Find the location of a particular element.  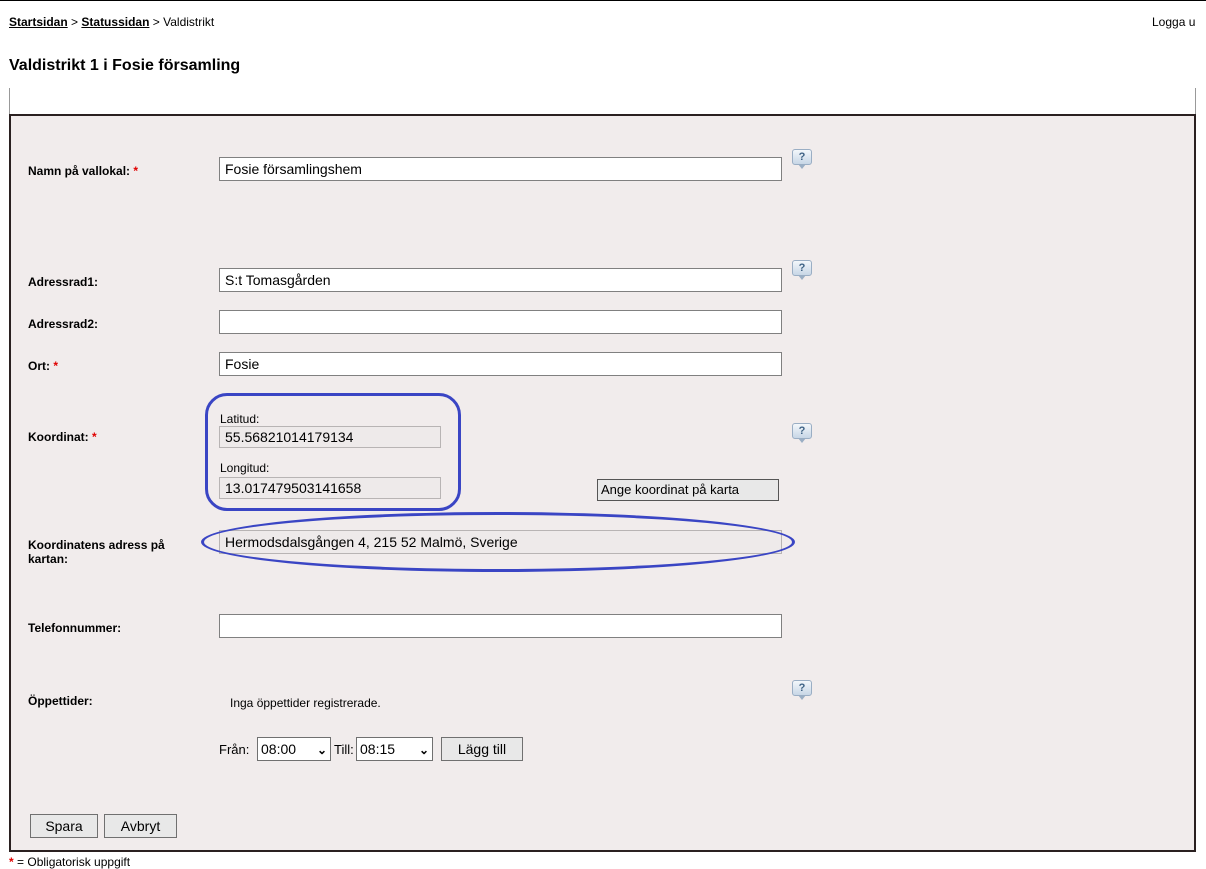

address1-input is located at coordinates (500, 280).